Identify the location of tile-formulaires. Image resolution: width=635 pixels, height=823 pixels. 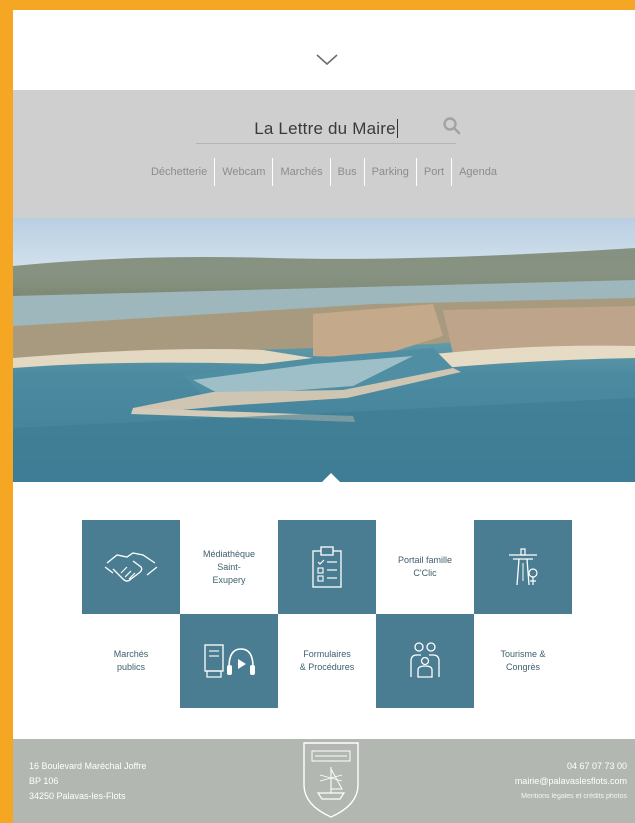
(327, 567).